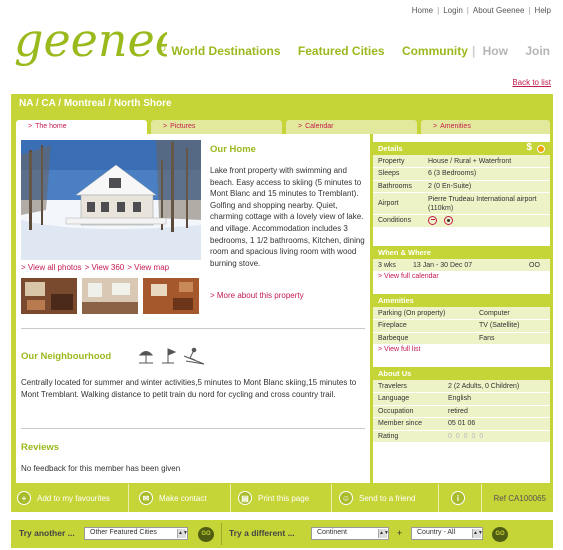 This screenshot has height=550, width=563. I want to click on svg-text: geenee, so click(90, 40).